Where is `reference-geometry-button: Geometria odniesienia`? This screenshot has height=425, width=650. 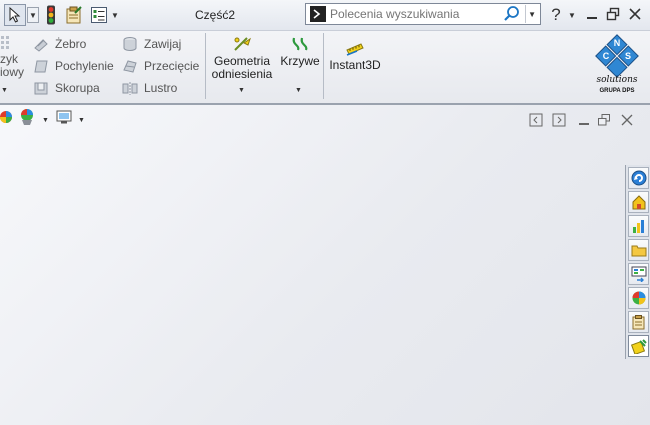
reference-geometry-button: Geometria odniesienia is located at coordinates (242, 58).